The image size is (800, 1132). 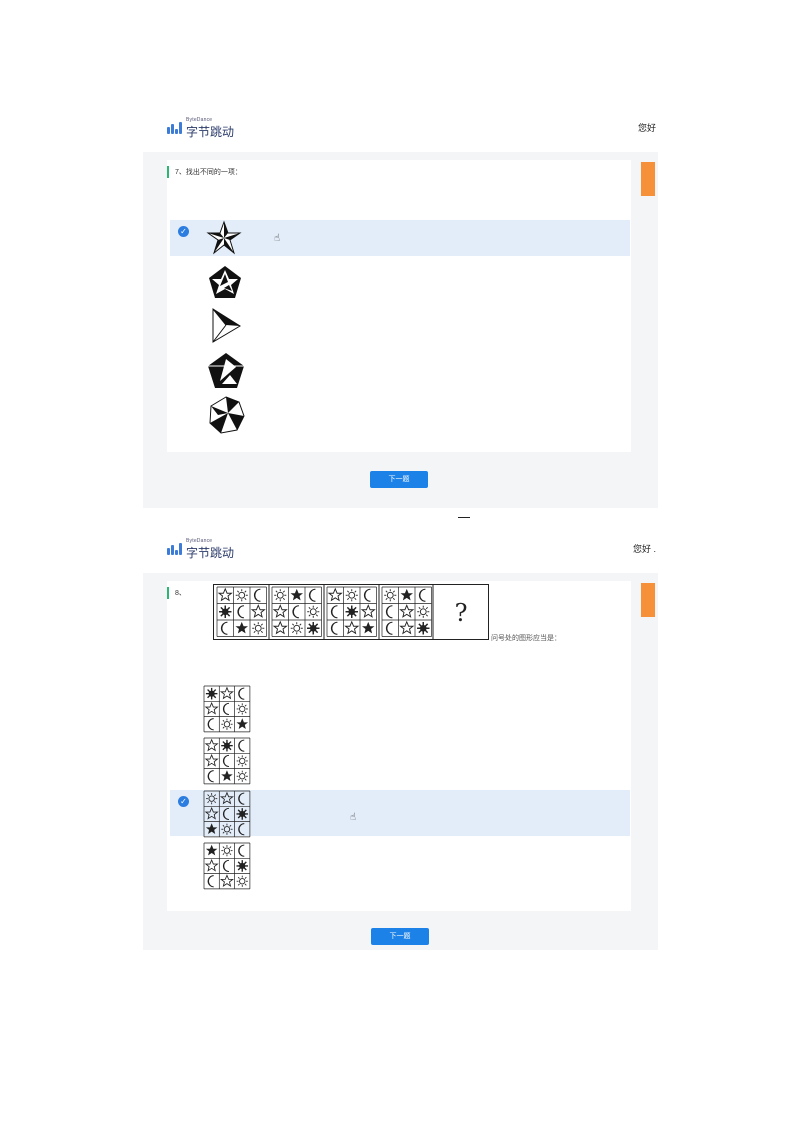 I want to click on option-a: ✓ ☝, so click(x=400, y=238).